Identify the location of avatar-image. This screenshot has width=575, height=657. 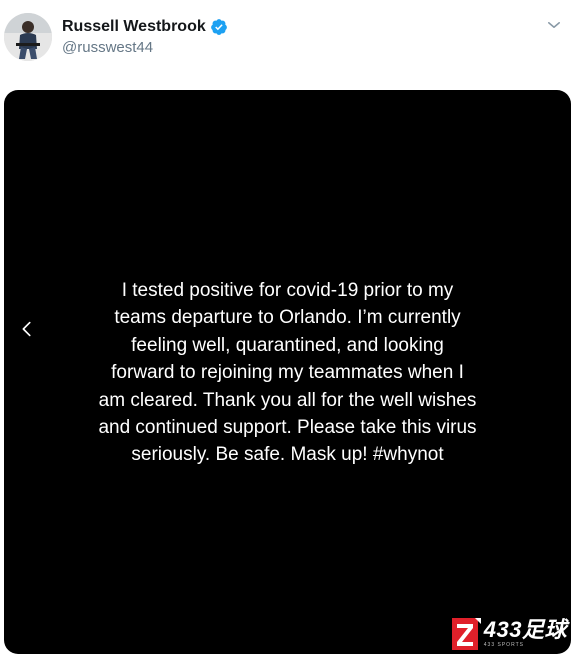
(28, 37).